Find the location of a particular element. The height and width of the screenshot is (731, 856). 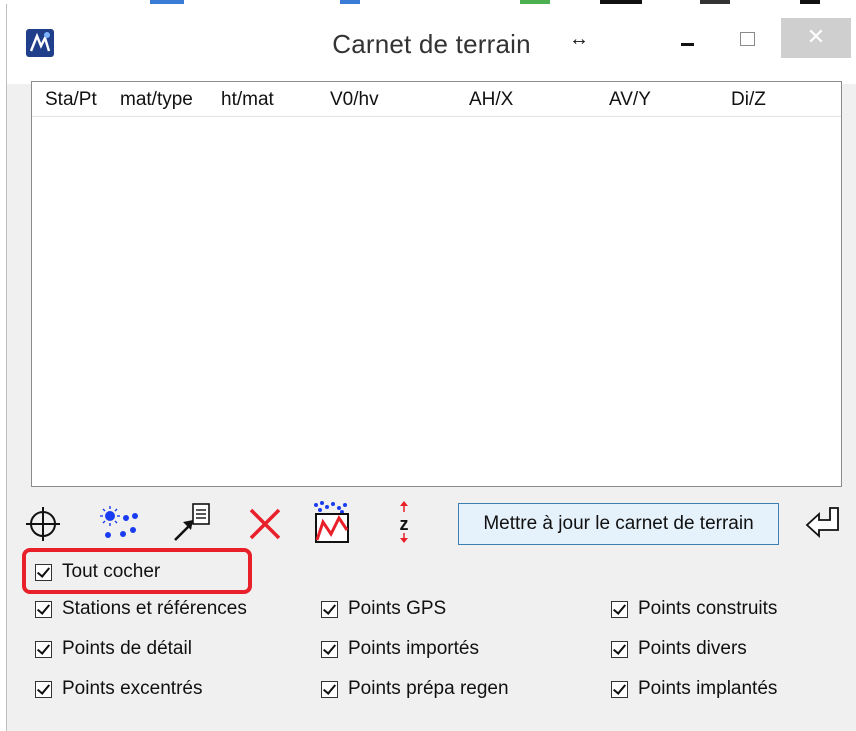

column-header-v0-hv: V0/hv is located at coordinates (354, 100).